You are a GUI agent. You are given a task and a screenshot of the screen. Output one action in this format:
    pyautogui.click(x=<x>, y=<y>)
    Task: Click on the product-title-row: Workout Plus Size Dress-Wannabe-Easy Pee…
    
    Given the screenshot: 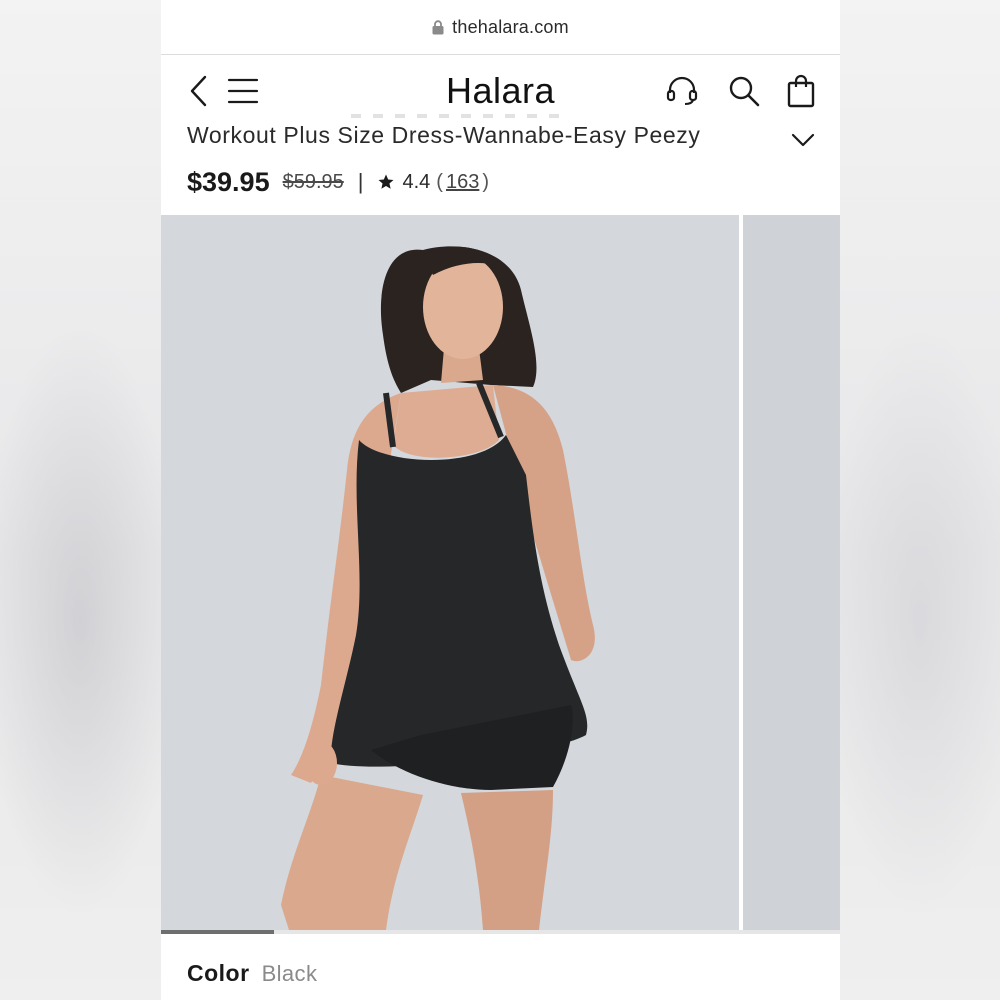 What is the action you would take?
    pyautogui.click(x=502, y=140)
    